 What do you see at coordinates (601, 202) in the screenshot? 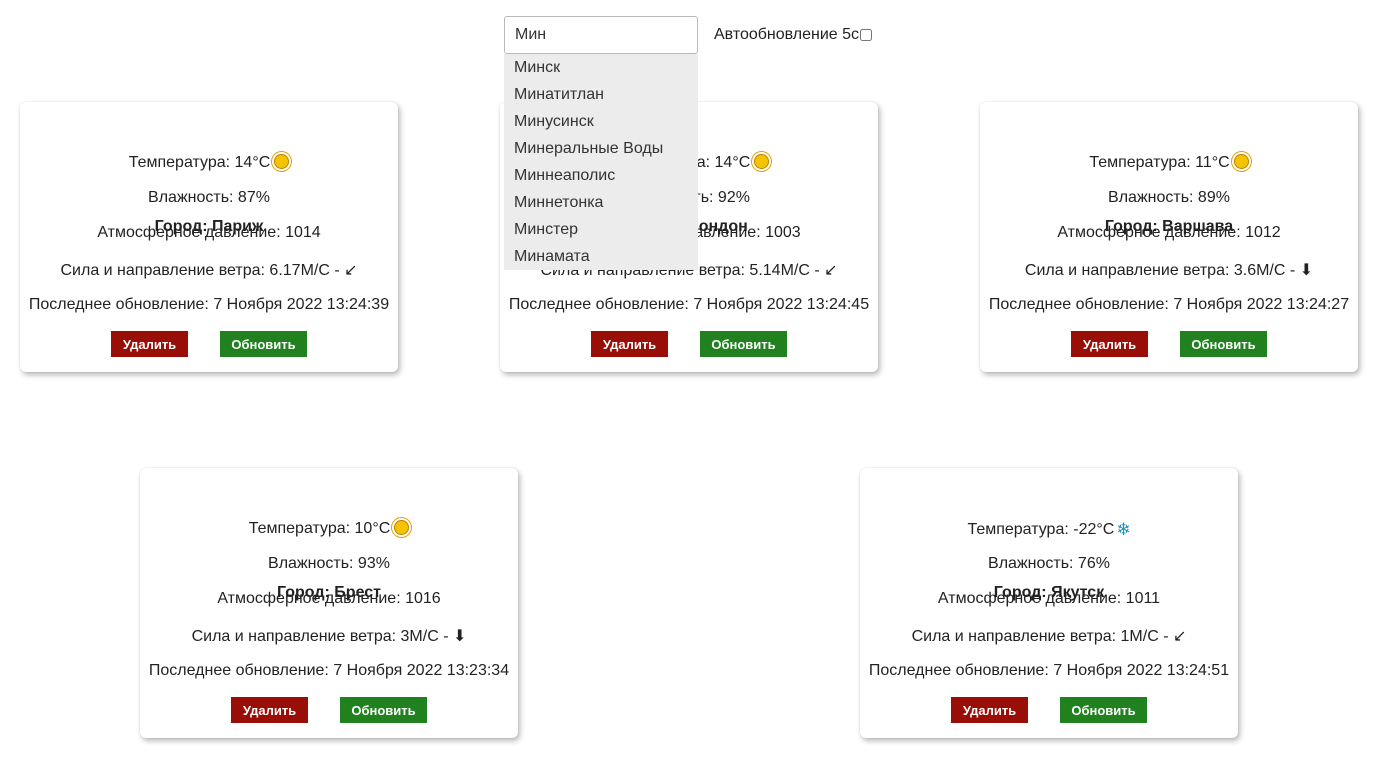
I see `suggestion-item: Миннетонка` at bounding box center [601, 202].